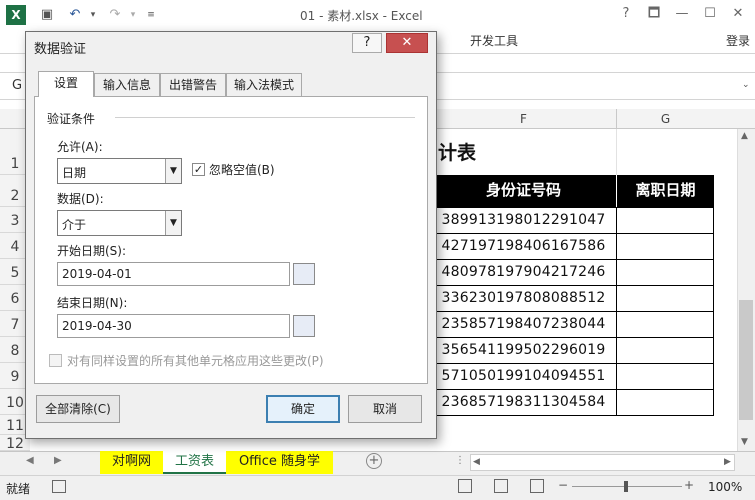 This screenshot has width=755, height=500. What do you see at coordinates (367, 43) in the screenshot?
I see `dialog-help-button: ?` at bounding box center [367, 43].